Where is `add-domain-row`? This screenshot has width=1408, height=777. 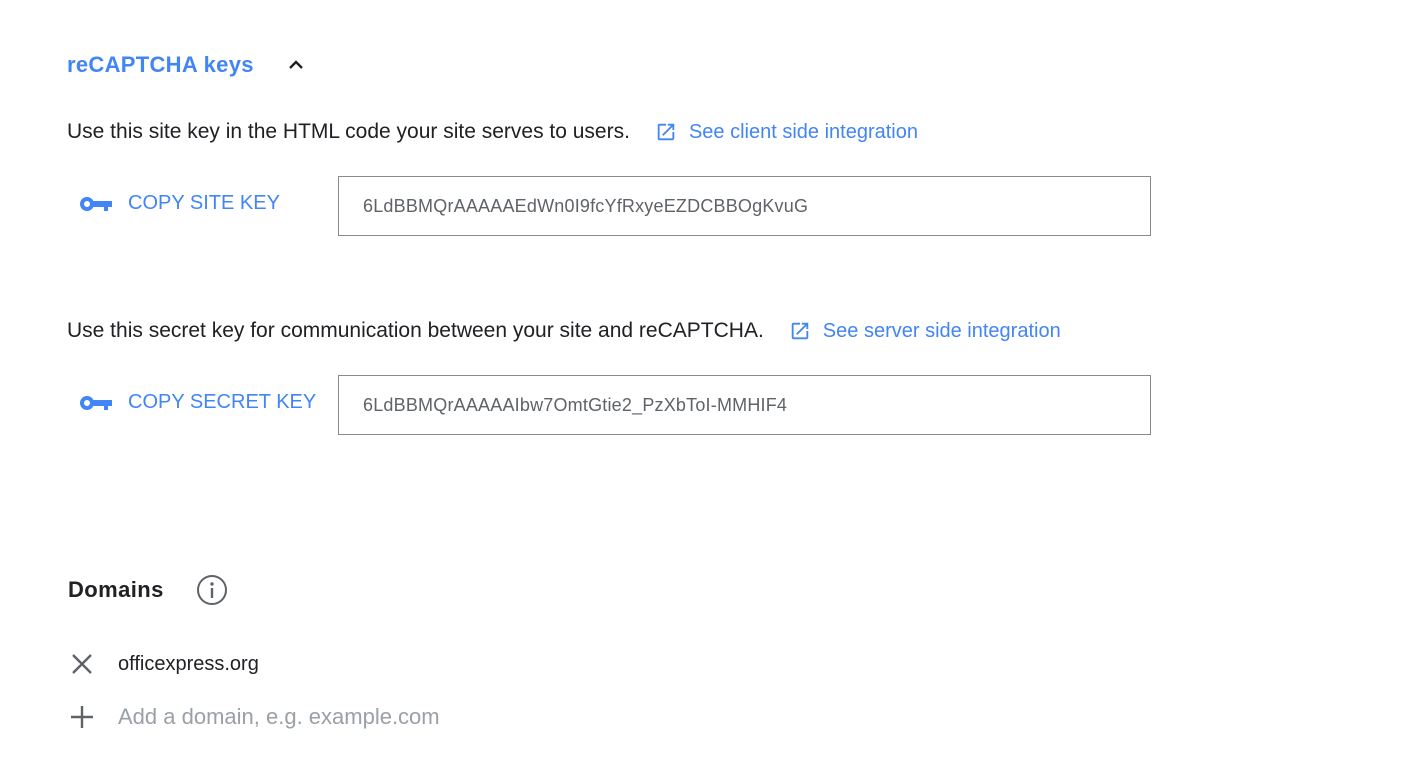
add-domain-row is located at coordinates (343, 717).